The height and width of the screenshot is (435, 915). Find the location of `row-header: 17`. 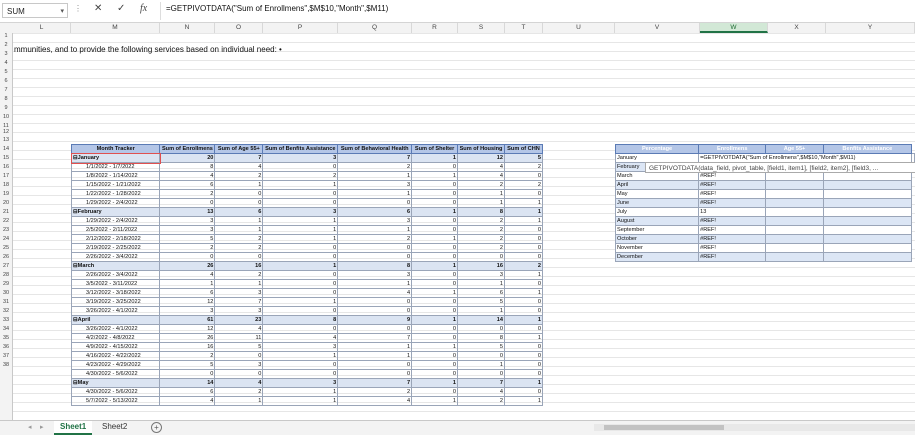

row-header: 17 is located at coordinates (6, 176).